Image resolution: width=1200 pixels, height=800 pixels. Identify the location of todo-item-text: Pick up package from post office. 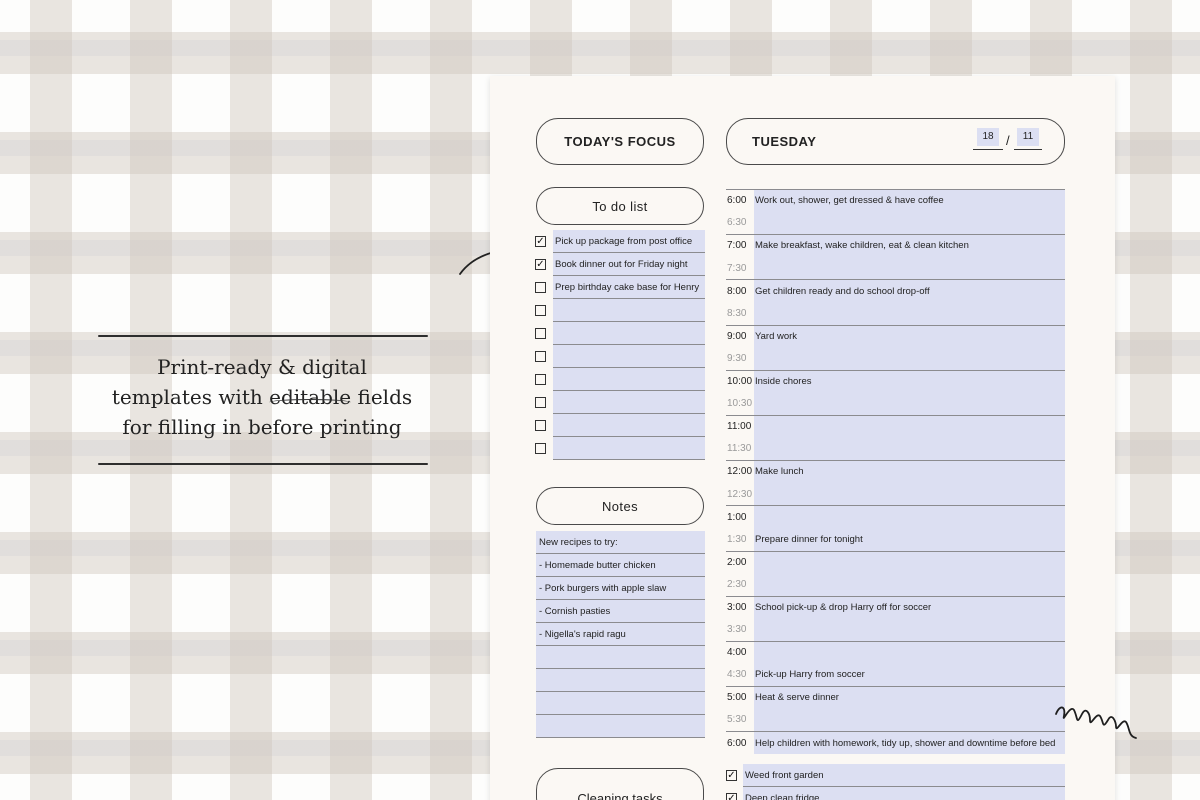
(629, 241).